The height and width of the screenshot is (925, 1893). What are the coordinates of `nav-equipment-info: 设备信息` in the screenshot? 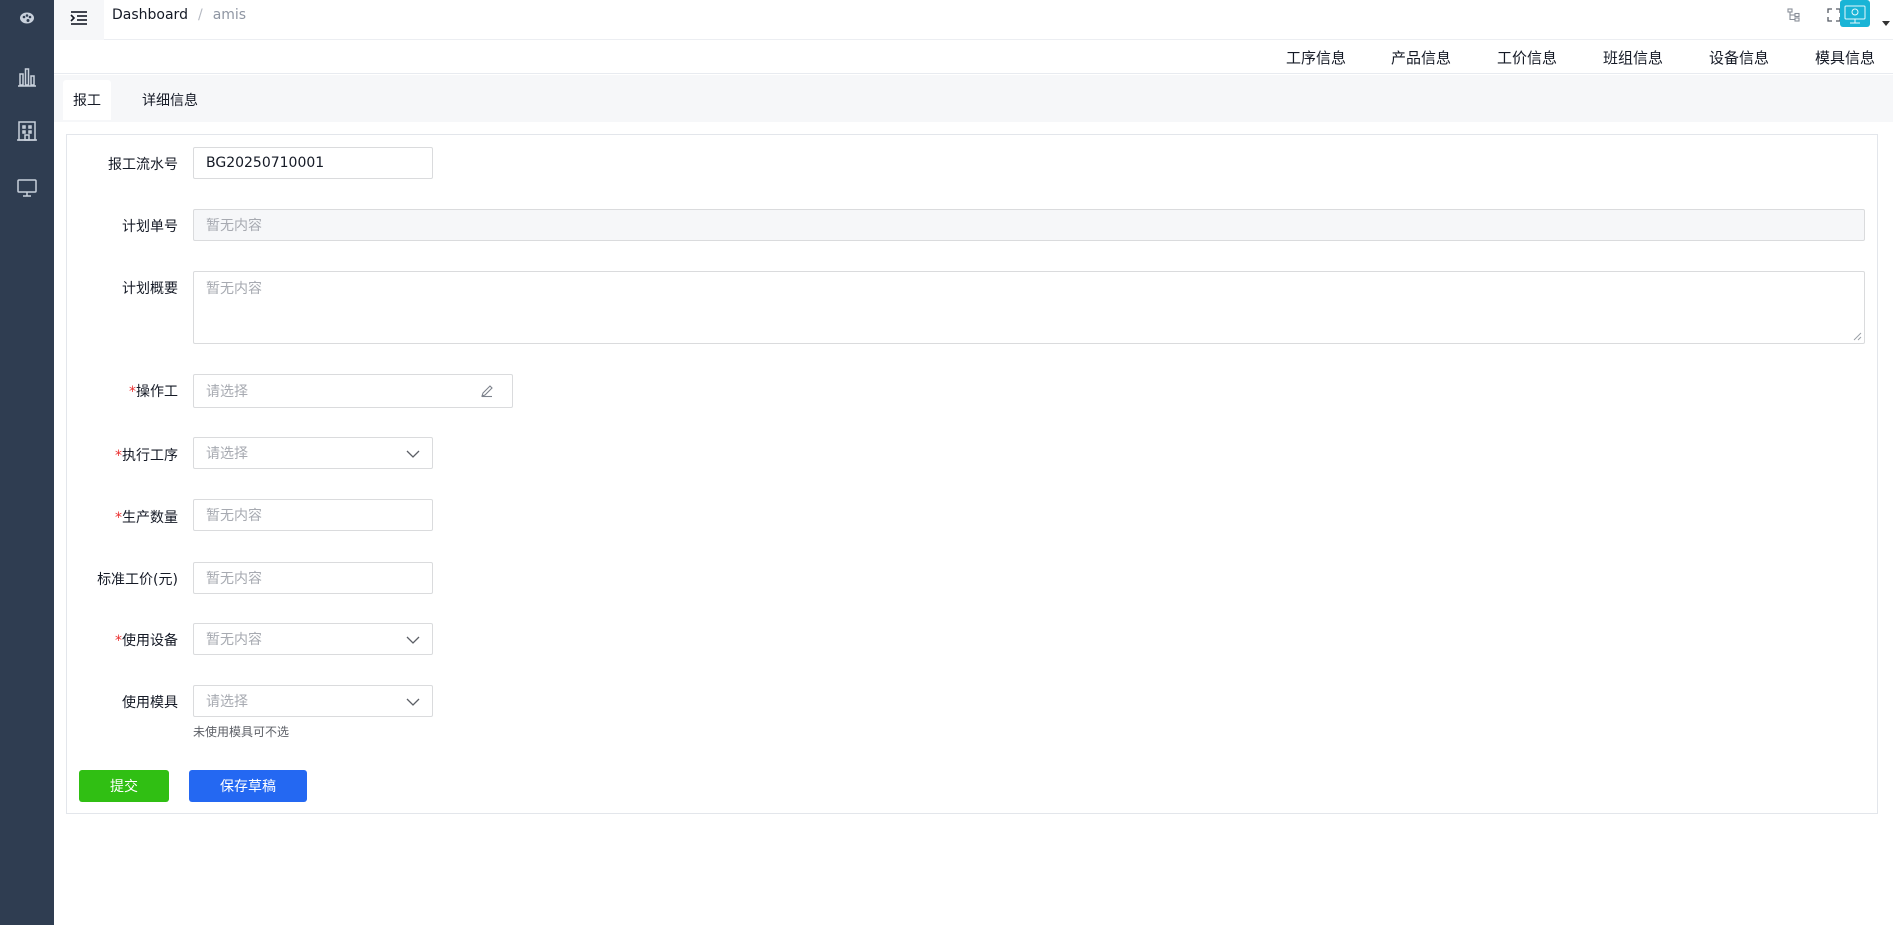 It's located at (1739, 57).